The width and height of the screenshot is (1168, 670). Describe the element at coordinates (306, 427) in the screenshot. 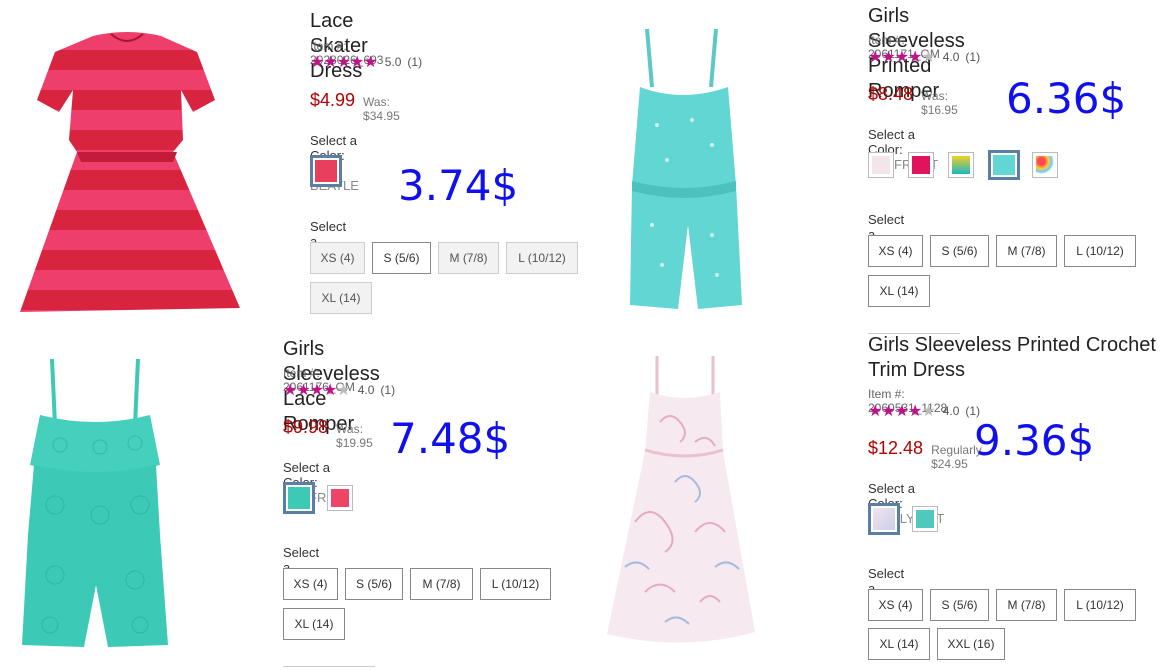

I see `sale-price: $9.98` at that location.